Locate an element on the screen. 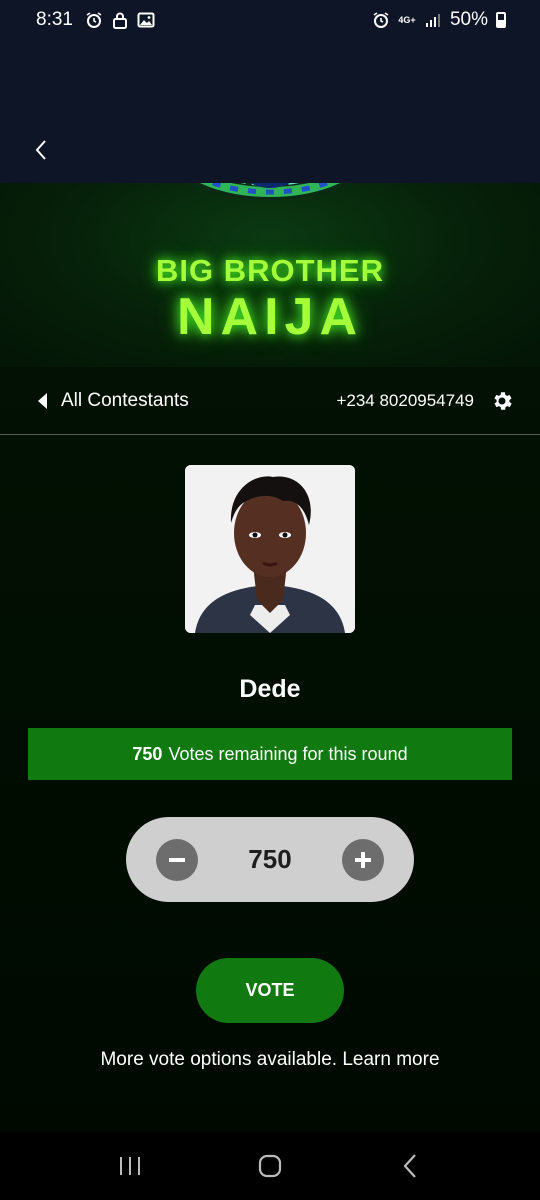  battery-icon is located at coordinates (501, 20).